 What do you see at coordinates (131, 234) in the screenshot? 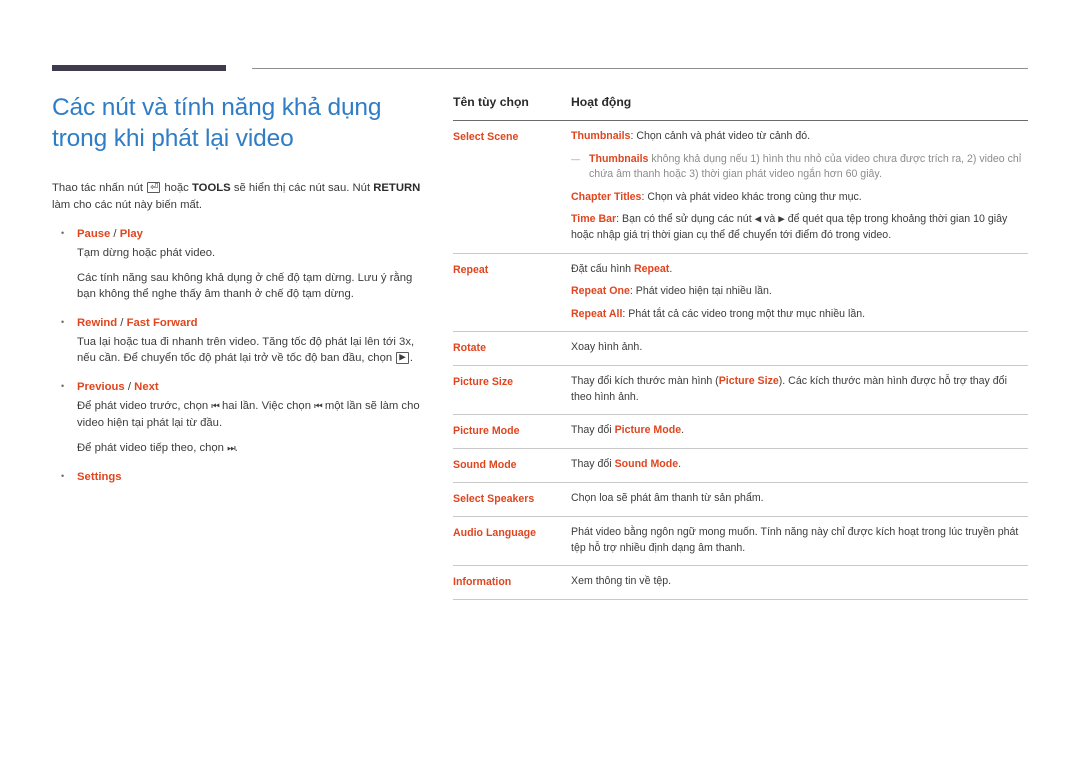
I see `bullet-heading-second: Play` at bounding box center [131, 234].